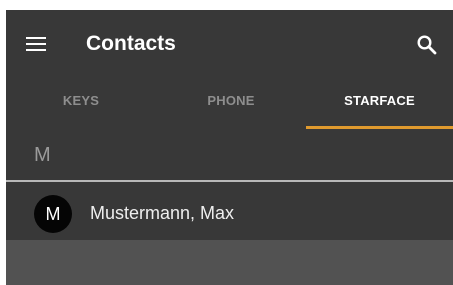 The image size is (453, 285). I want to click on search-icon-graphic, so click(427, 45).